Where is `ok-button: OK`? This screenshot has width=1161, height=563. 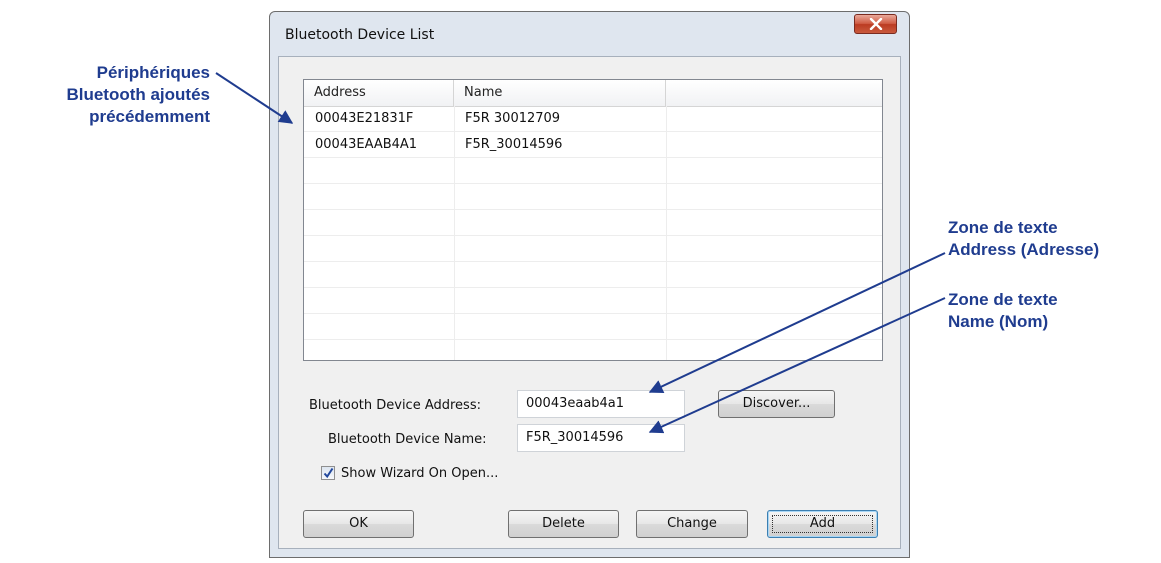 ok-button: OK is located at coordinates (358, 524).